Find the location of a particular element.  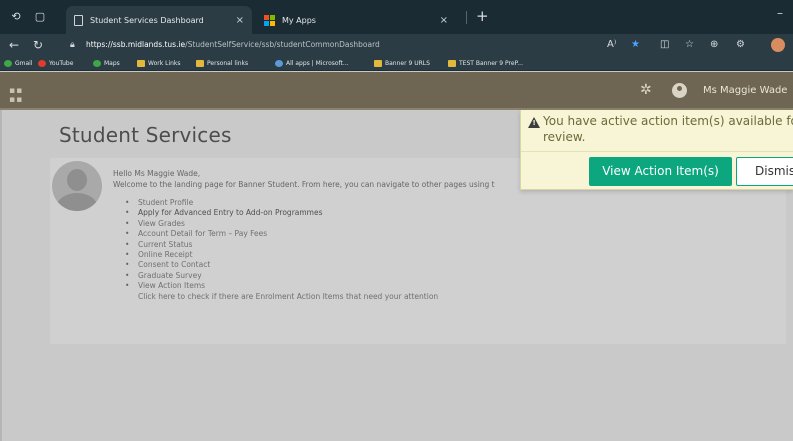

youtube-icon is located at coordinates (42, 63).